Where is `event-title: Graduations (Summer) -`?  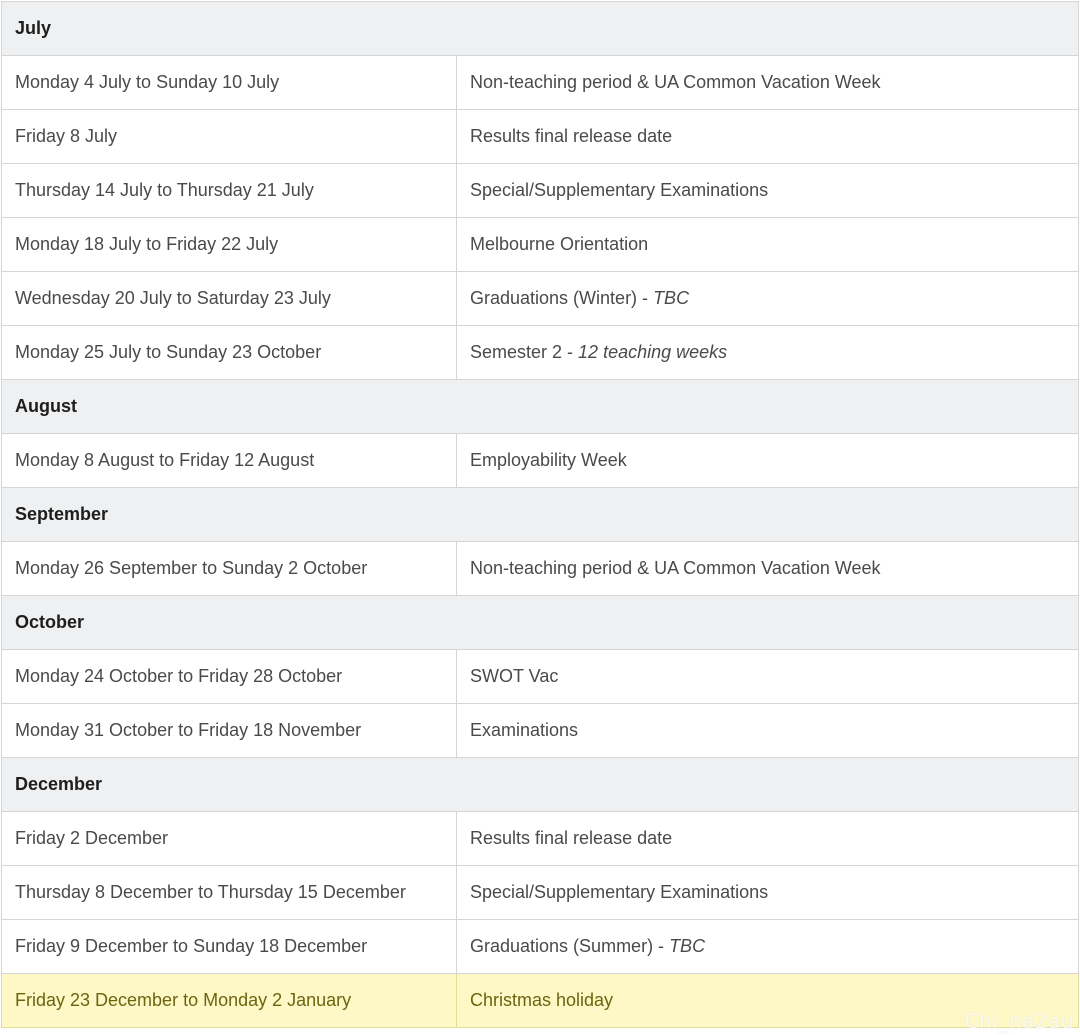 event-title: Graduations (Summer) - is located at coordinates (570, 946).